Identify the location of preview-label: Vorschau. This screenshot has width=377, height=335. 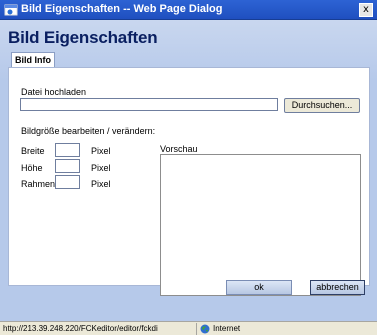
(179, 149).